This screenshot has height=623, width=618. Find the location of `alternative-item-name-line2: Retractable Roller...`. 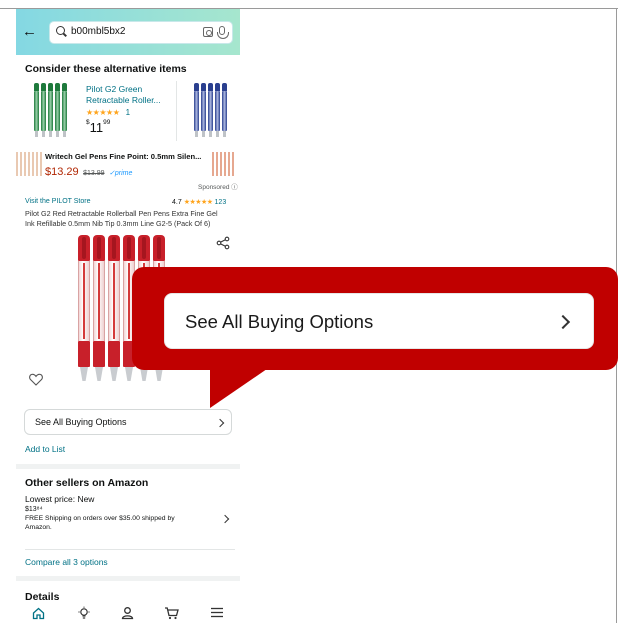

alternative-item-name-line2: Retractable Roller... is located at coordinates (123, 100).